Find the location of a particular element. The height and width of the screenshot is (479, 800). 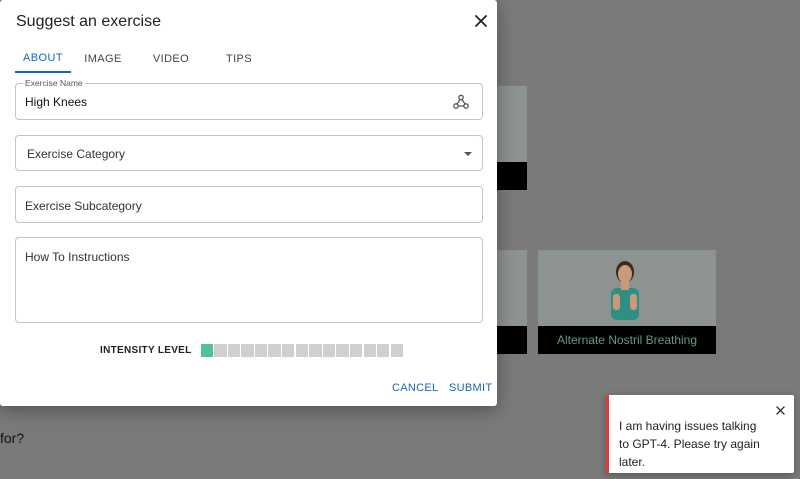

exercise-figure-image is located at coordinates (625, 290).